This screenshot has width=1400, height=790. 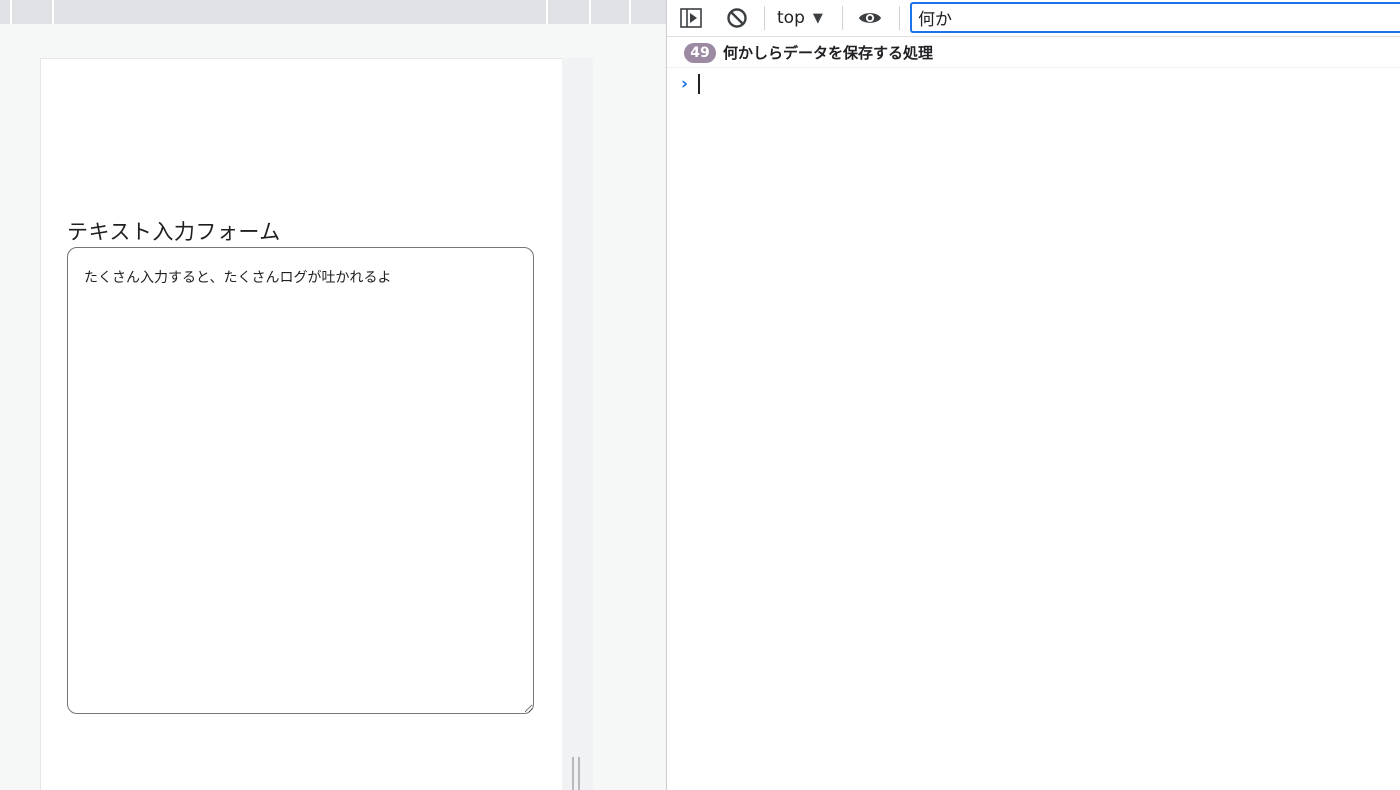 I want to click on context-label: top, so click(x=791, y=18).